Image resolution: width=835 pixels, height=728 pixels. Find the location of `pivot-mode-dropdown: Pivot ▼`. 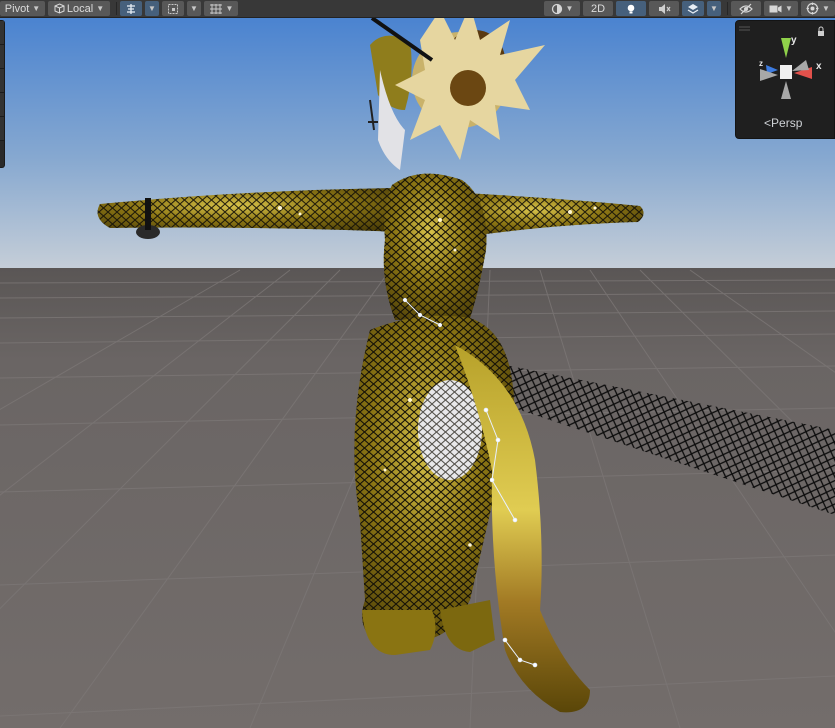

pivot-mode-dropdown: Pivot ▼ is located at coordinates (22, 8).